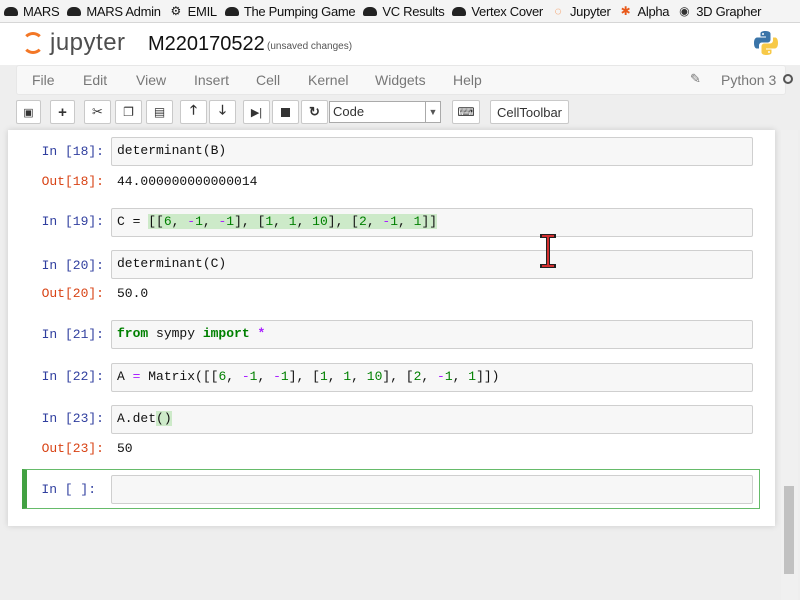 The height and width of the screenshot is (600, 800). I want to click on bookmark-label: Jupyter, so click(590, 11).